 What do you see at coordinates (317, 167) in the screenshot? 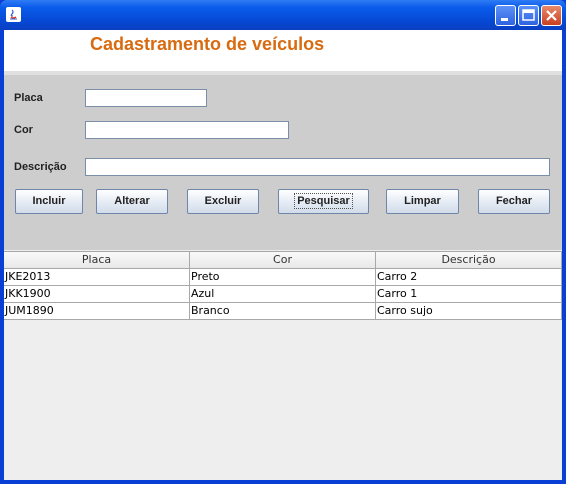
I see `descricao-input` at bounding box center [317, 167].